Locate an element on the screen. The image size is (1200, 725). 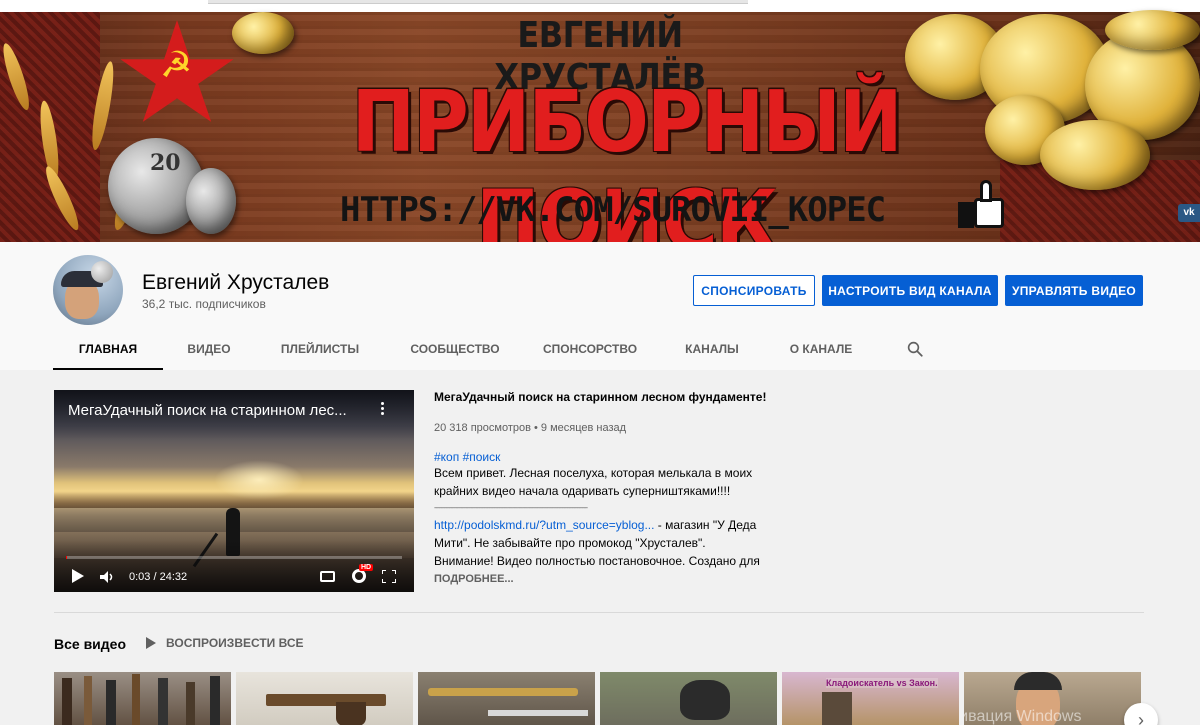
play-all-button: ВОСПРОИЗВЕСТИ ВСЕ is located at coordinates (225, 643).